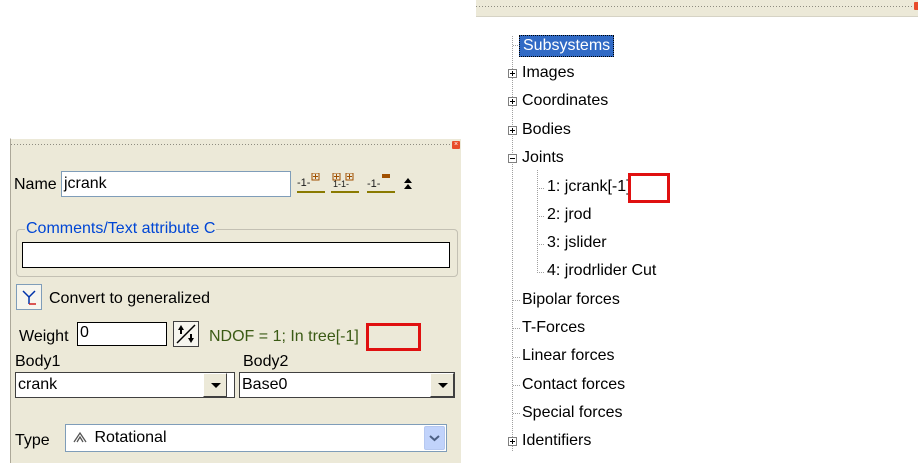  I want to click on body1-value: crank, so click(38, 384).